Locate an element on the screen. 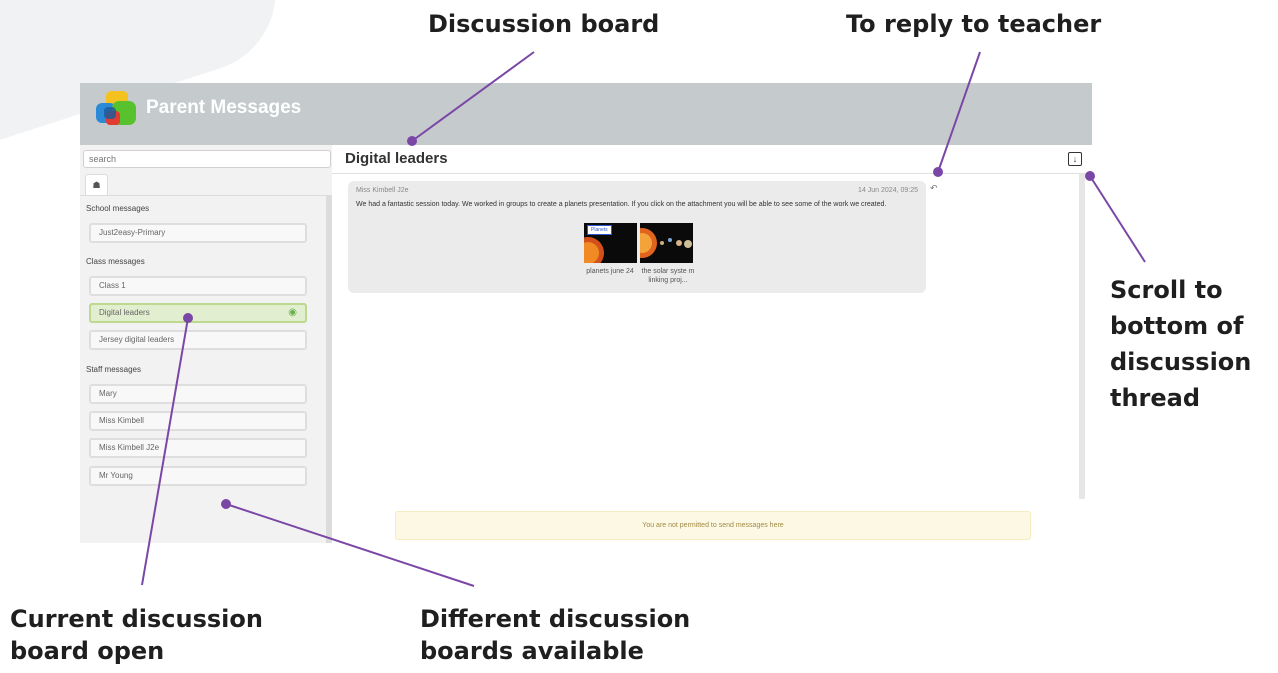 Image resolution: width=1278 pixels, height=673 pixels. callout-line-discussion-board is located at coordinates (473, 96).